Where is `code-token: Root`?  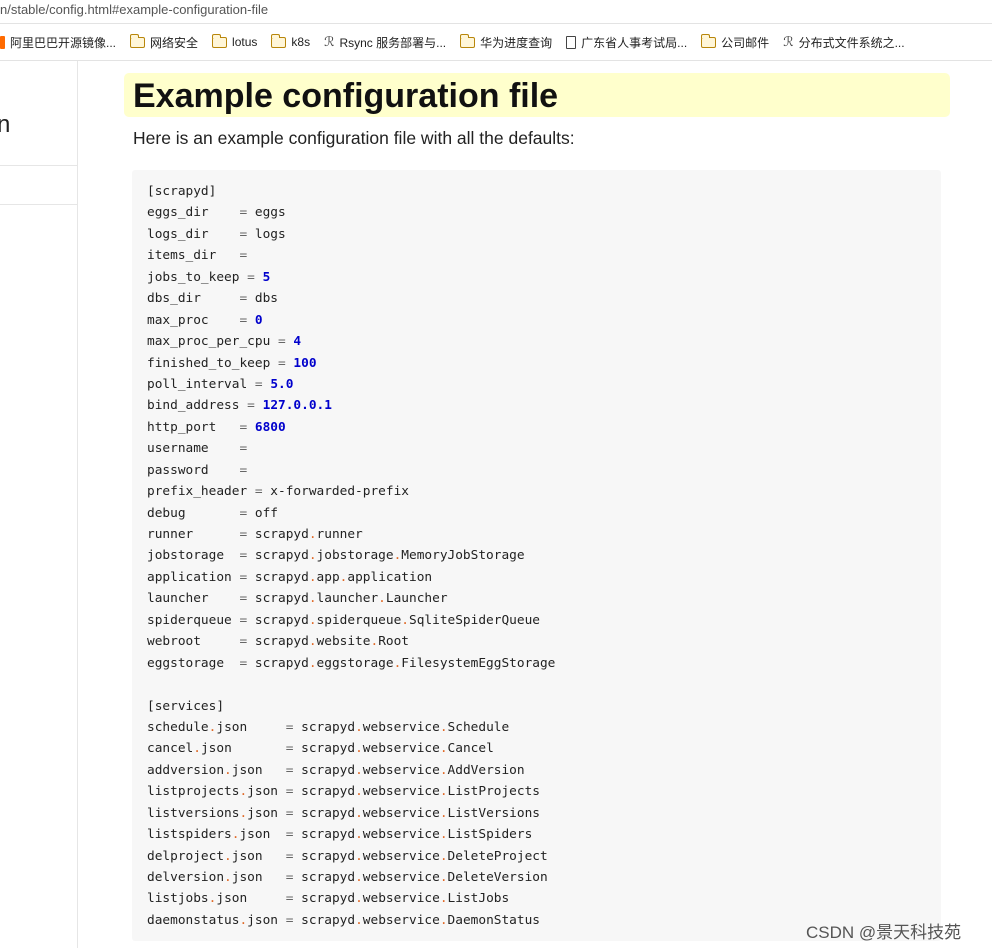 code-token: Root is located at coordinates (394, 642).